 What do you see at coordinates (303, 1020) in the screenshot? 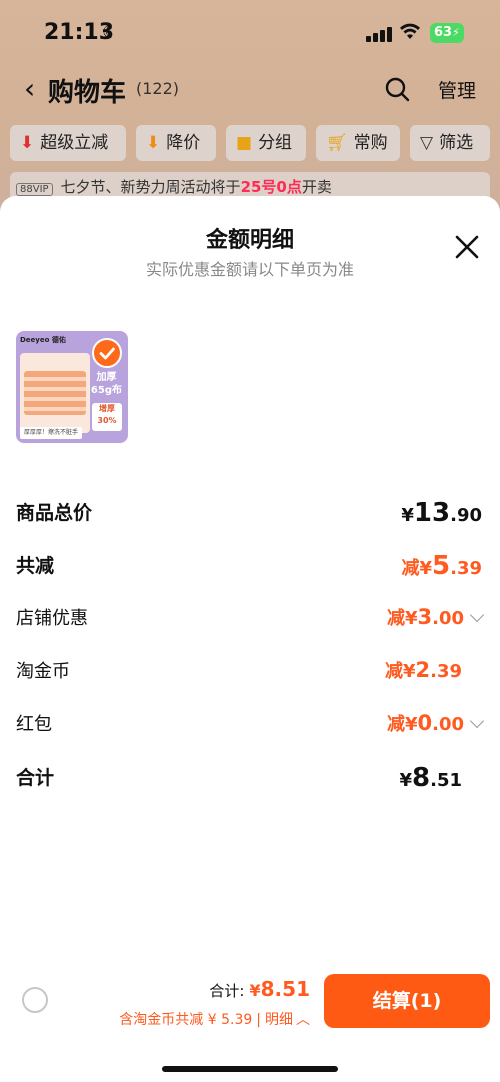
I see `chevron-up-icon: ︿` at bounding box center [303, 1020].